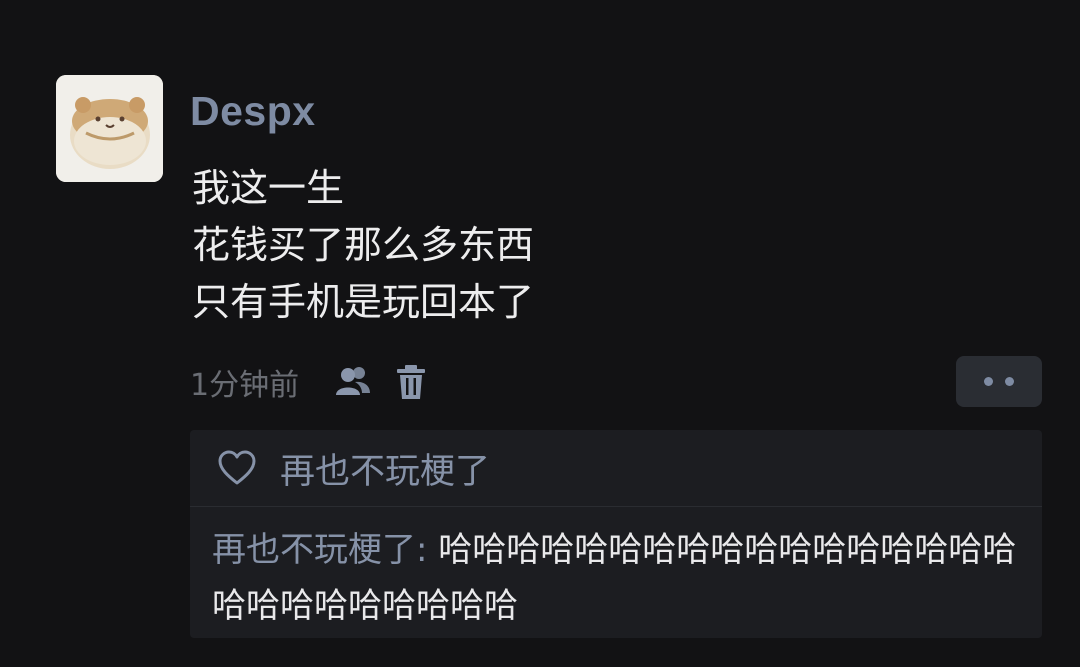 The image size is (1080, 667). I want to click on post-line: 只有手机是玩回本了, so click(363, 302).